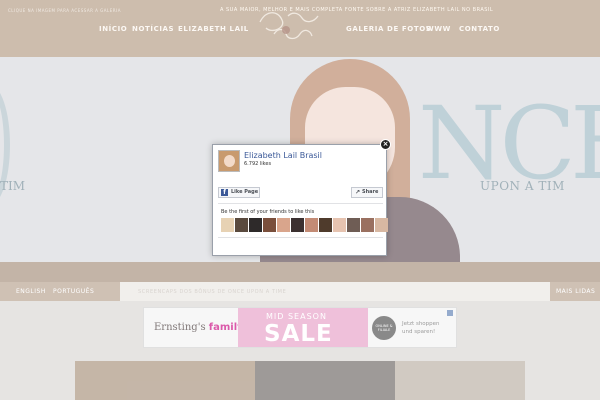 The image size is (600, 400). I want to click on facebook-icon: f, so click(224, 192).